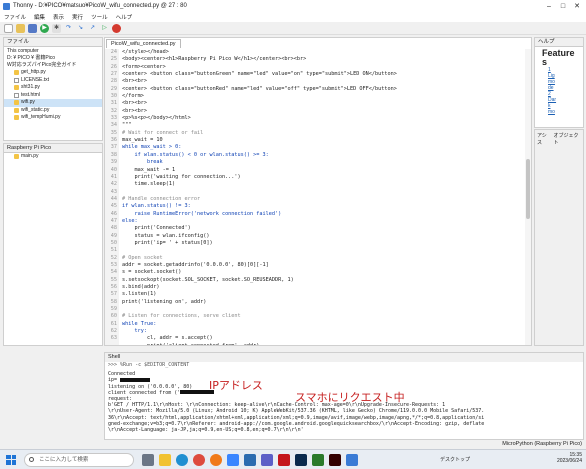  I want to click on editor-scrollbar, so click(528, 197).